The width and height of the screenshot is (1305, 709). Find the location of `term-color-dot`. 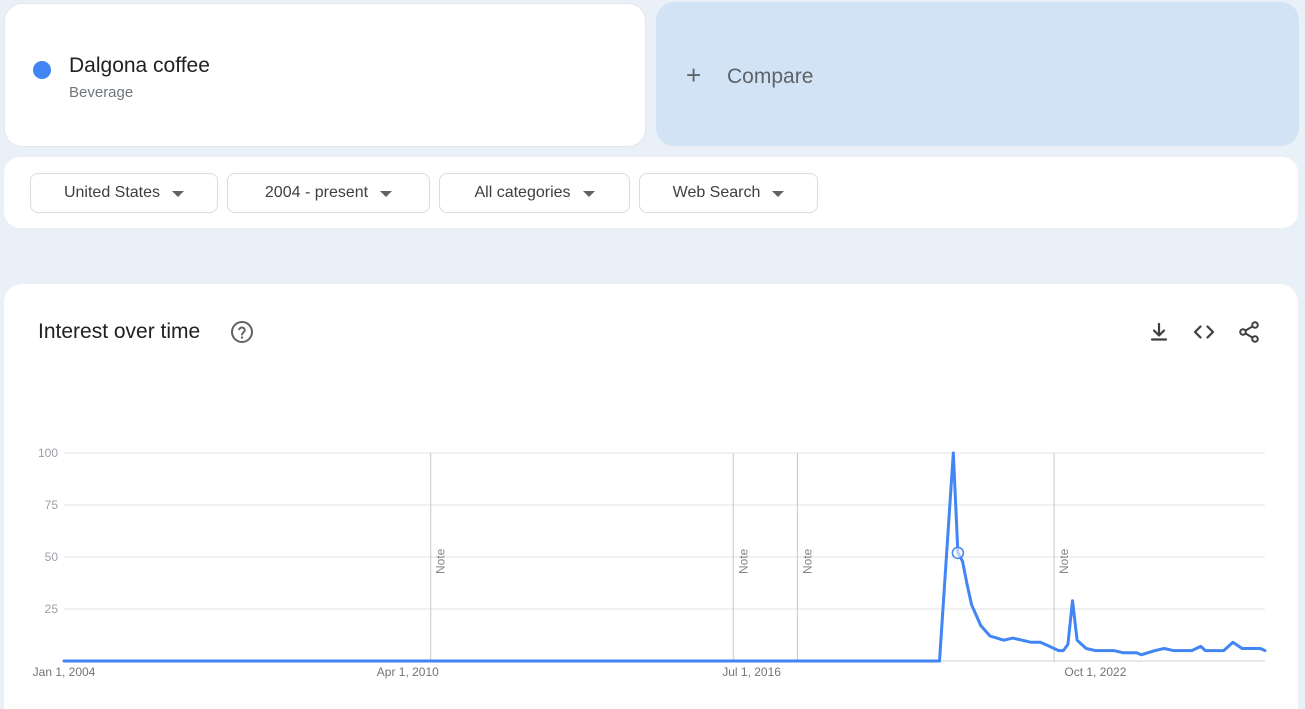

term-color-dot is located at coordinates (42, 70).